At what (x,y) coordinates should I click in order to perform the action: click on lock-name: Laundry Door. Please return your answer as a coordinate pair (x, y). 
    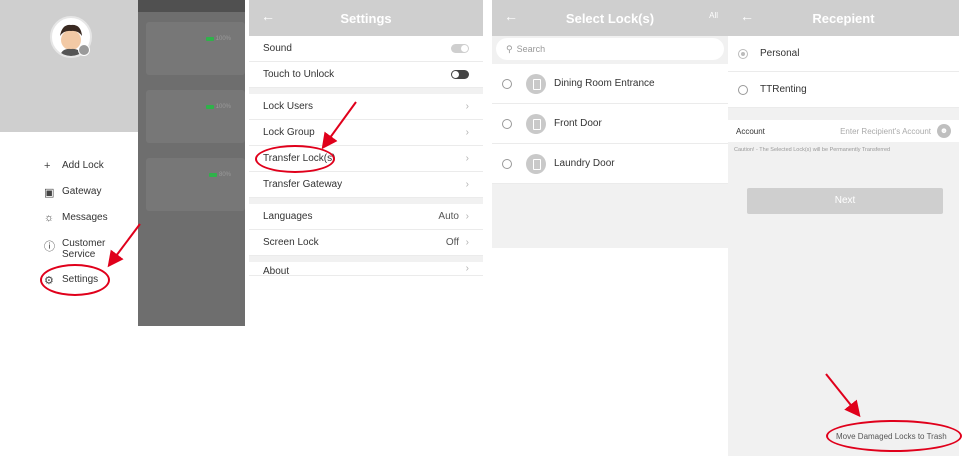
    Looking at the image, I should click on (584, 163).